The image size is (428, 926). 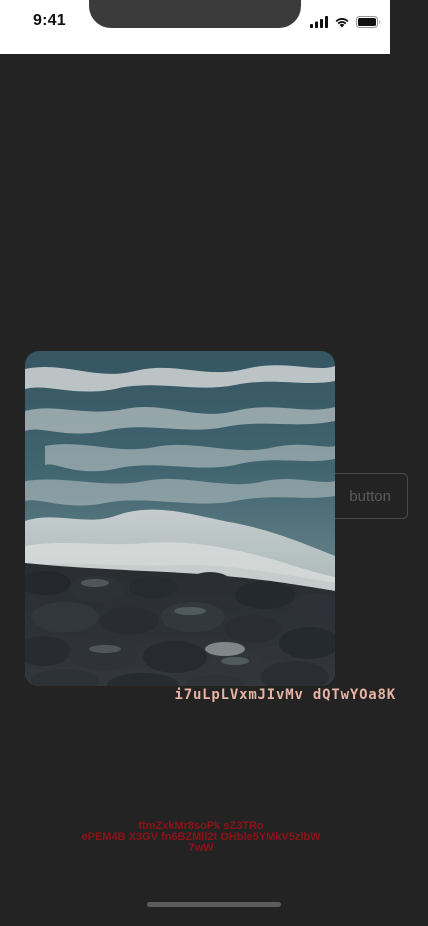 What do you see at coordinates (342, 22) in the screenshot?
I see `wifi-icon` at bounding box center [342, 22].